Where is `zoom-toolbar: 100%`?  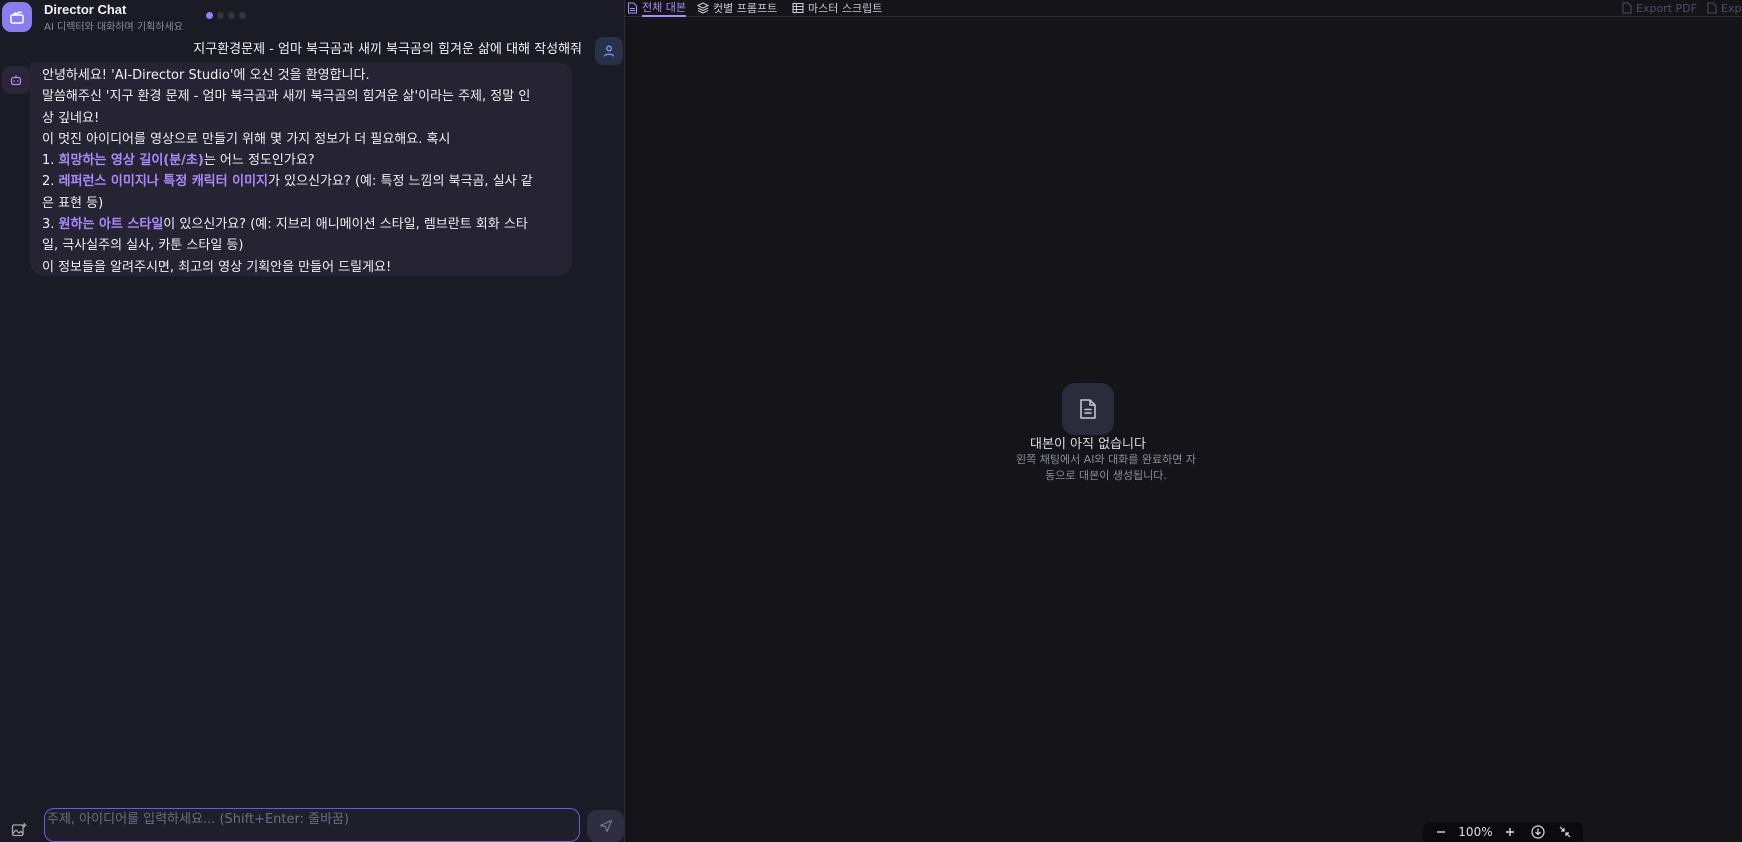
zoom-toolbar: 100% is located at coordinates (1503, 832).